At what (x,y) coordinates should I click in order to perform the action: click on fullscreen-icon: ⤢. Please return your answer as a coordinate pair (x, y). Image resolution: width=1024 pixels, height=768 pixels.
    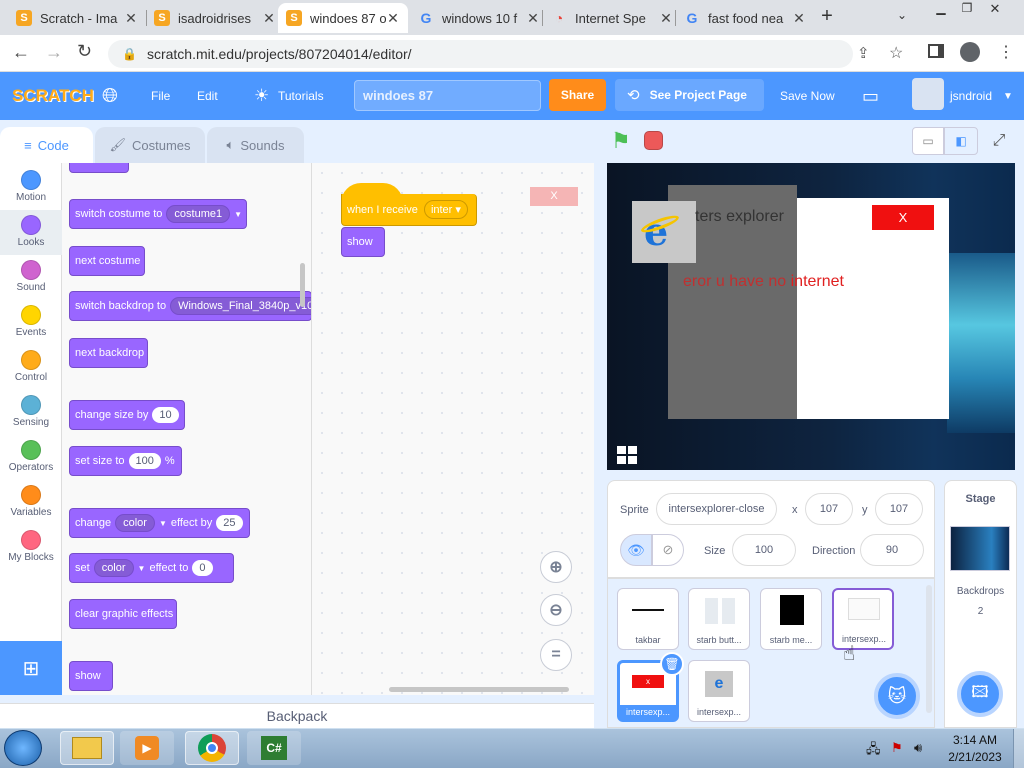
    Looking at the image, I should click on (999, 141).